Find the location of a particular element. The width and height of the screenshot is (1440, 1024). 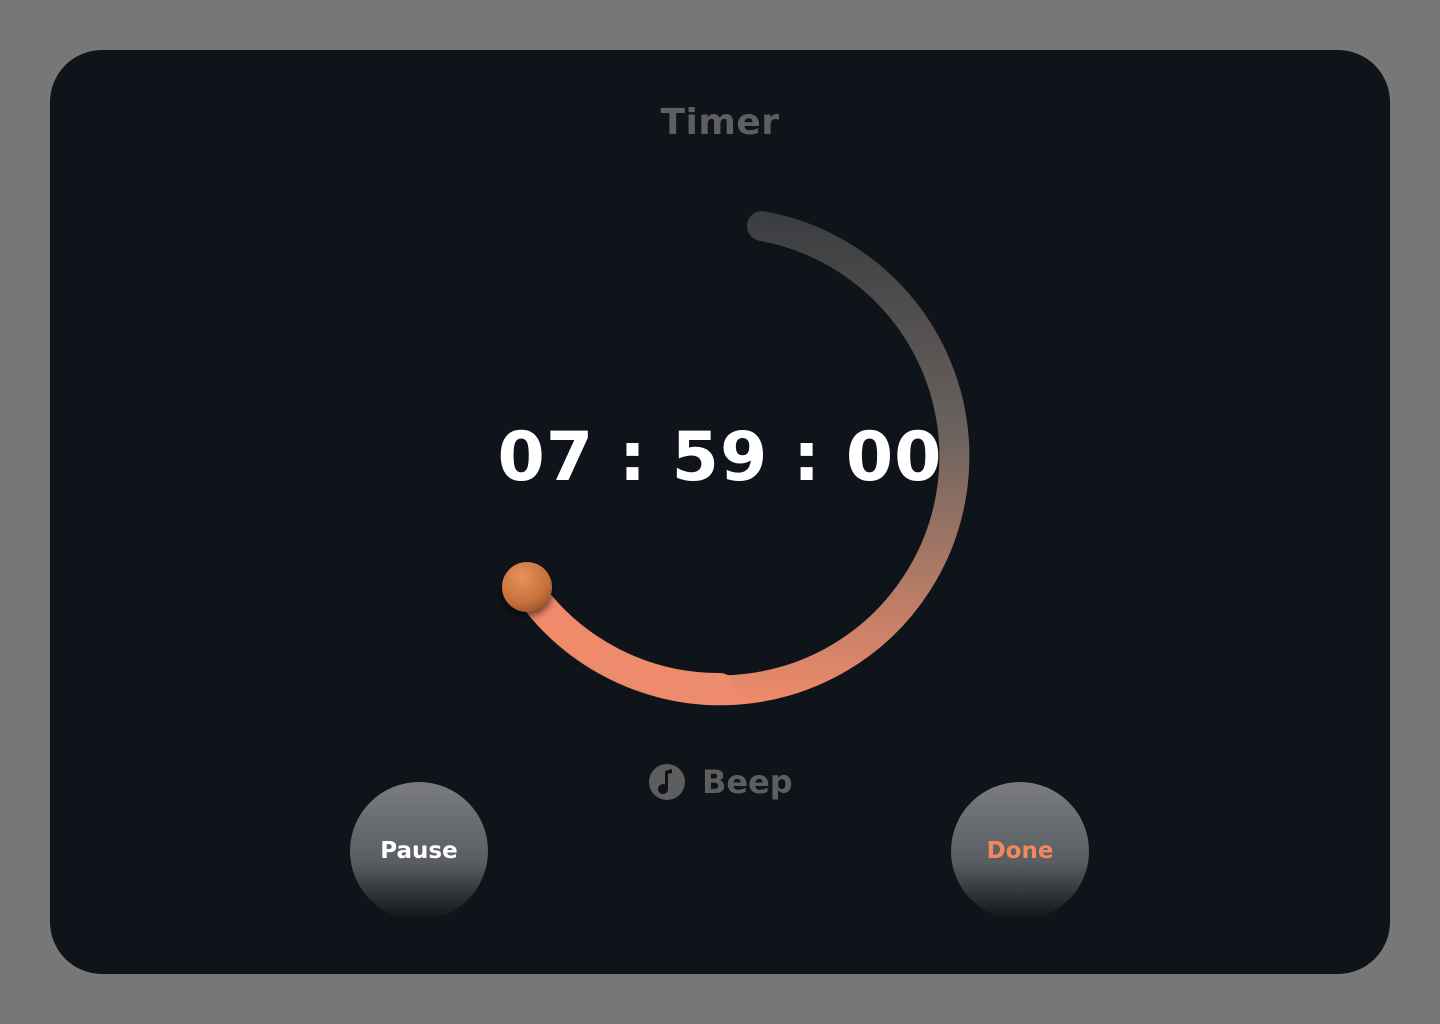

timer-display: 07 : 59 : 00 is located at coordinates (720, 457).